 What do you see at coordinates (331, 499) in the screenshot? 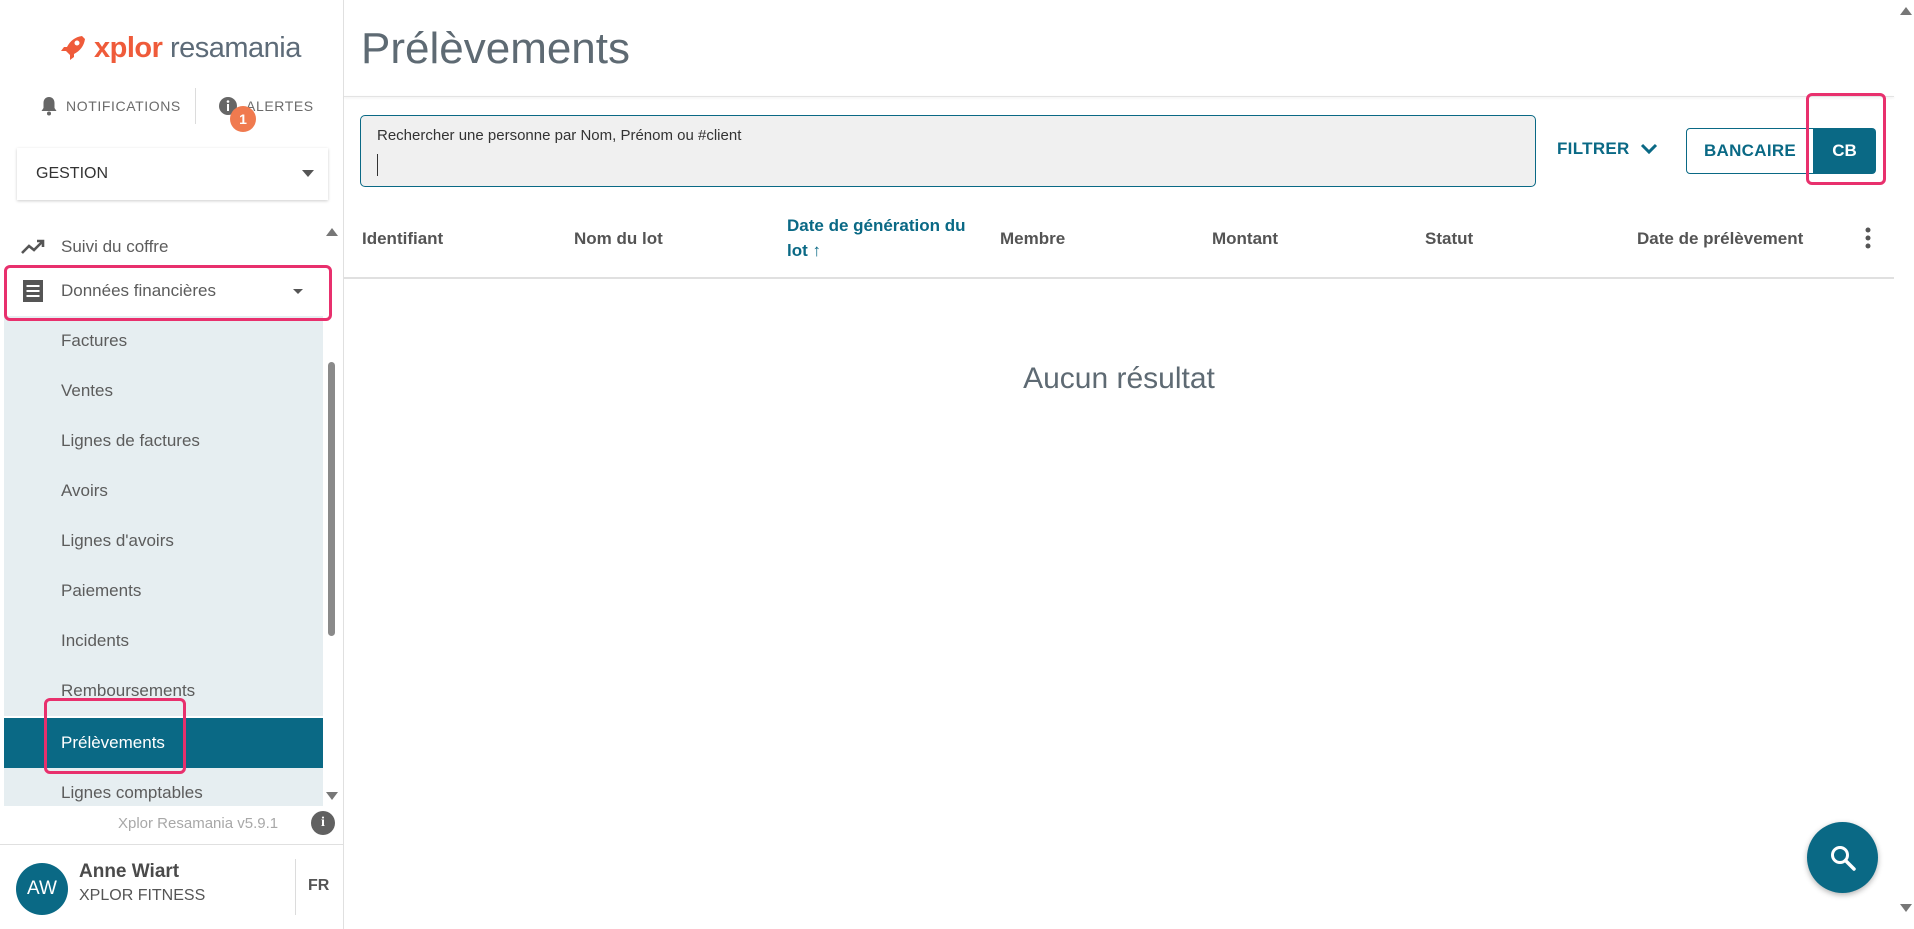
I see `sidebar-scroll-thumb` at bounding box center [331, 499].